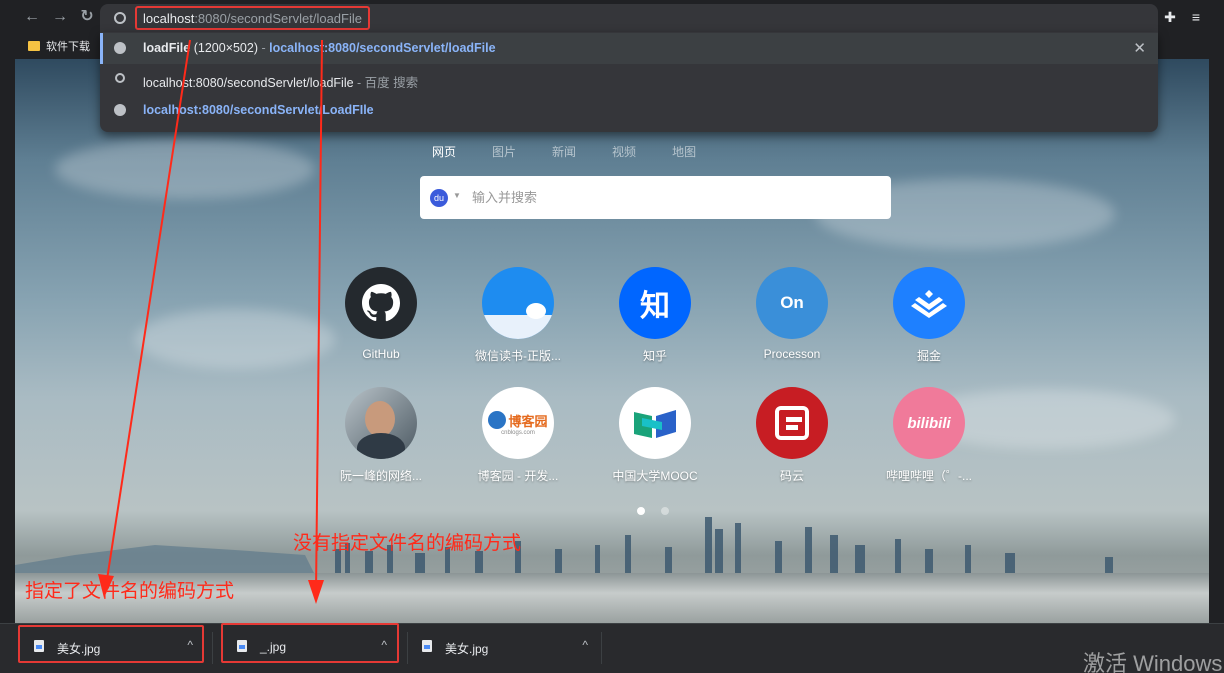 This screenshot has width=1224, height=673. What do you see at coordinates (928, 356) in the screenshot?
I see `shortcut-label: 掘金` at bounding box center [928, 356].